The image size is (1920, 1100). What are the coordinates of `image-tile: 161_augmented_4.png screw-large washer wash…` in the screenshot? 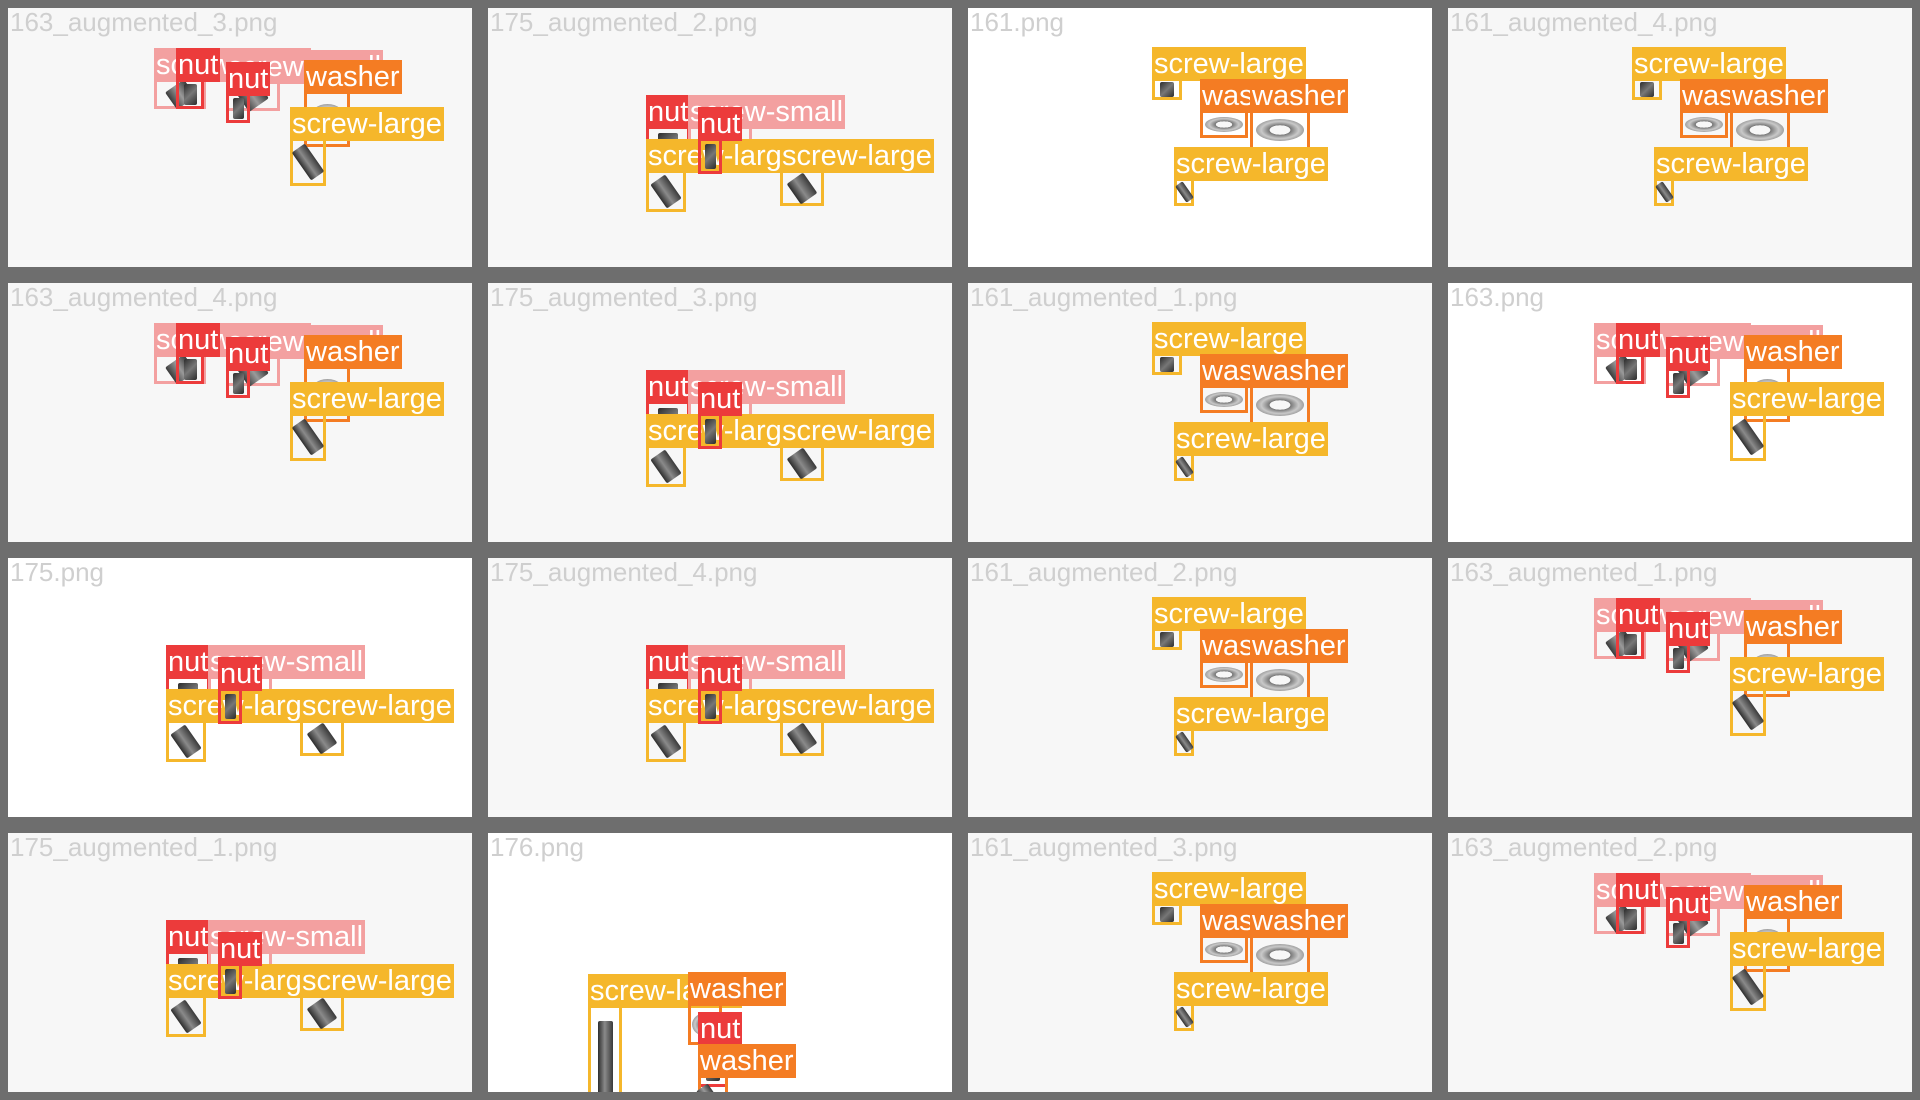 It's located at (1680, 137).